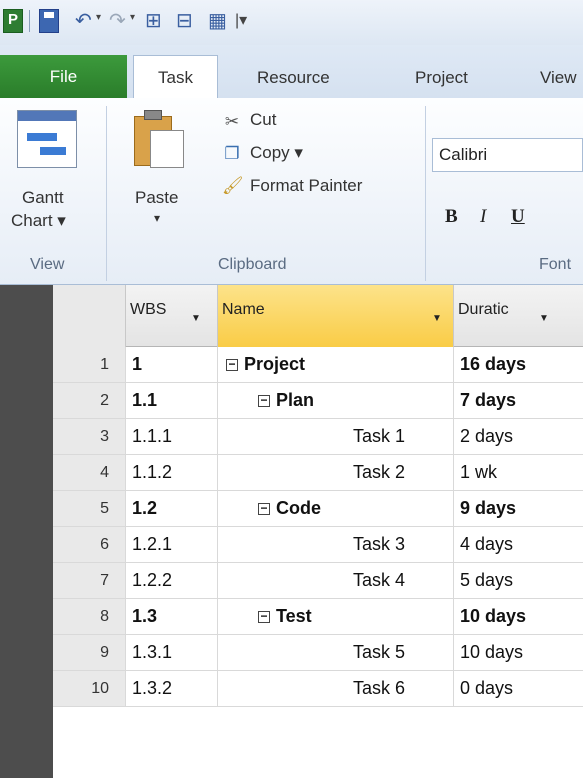  What do you see at coordinates (98, 17) in the screenshot?
I see `undo-dropdown-icon: ▾` at bounding box center [98, 17].